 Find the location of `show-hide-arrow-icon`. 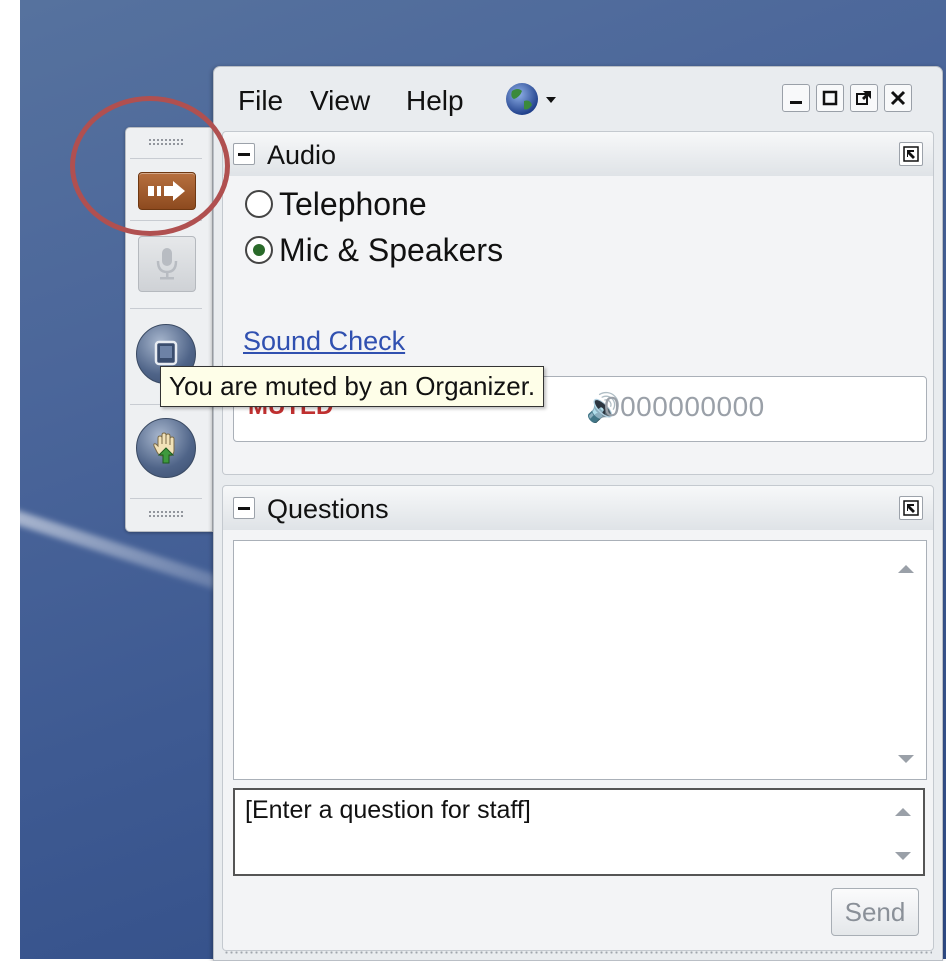

show-hide-arrow-icon is located at coordinates (166, 191).